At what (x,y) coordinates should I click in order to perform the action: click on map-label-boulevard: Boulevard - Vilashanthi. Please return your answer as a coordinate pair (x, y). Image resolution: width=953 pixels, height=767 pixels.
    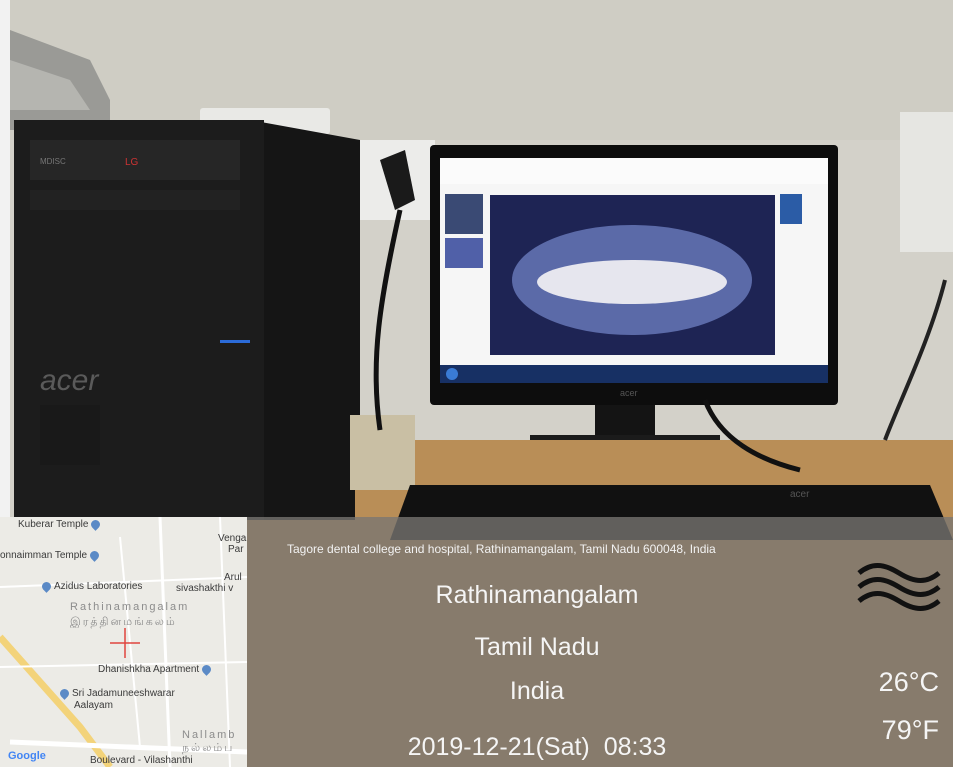
    Looking at the image, I should click on (141, 760).